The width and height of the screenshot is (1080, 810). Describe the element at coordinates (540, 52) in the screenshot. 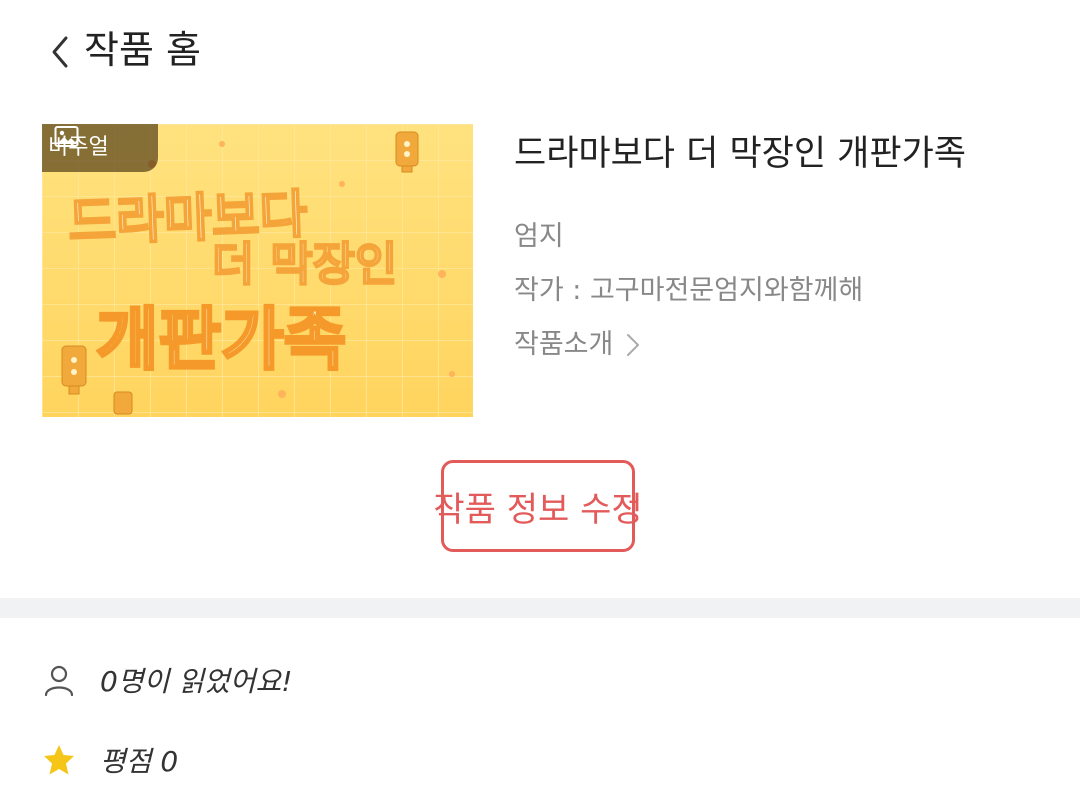

I see `header: 작품 홈` at that location.